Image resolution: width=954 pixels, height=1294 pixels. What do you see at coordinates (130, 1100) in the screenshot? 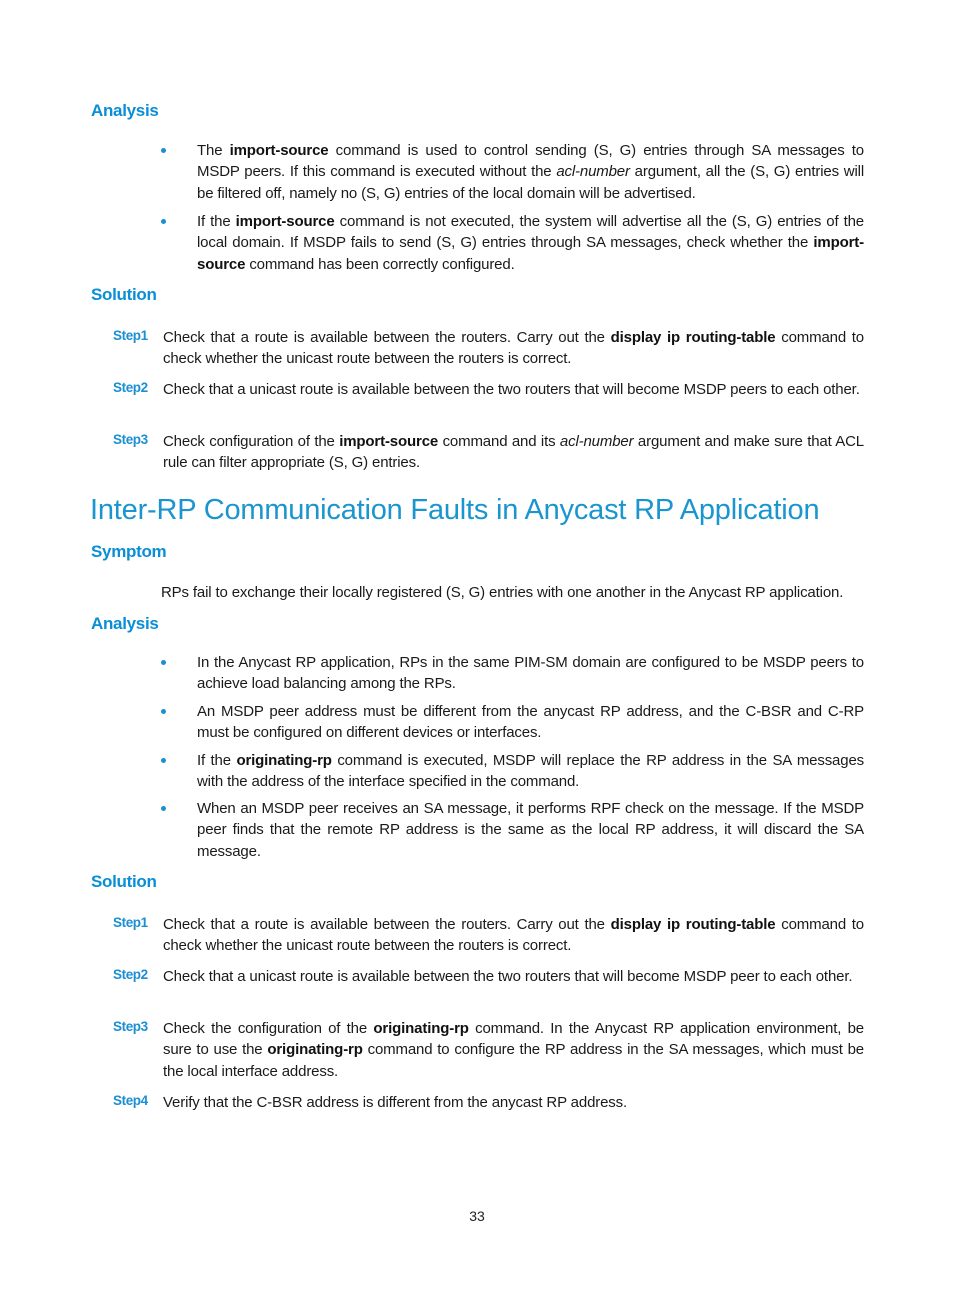
I see `step-label: Step4` at bounding box center [130, 1100].